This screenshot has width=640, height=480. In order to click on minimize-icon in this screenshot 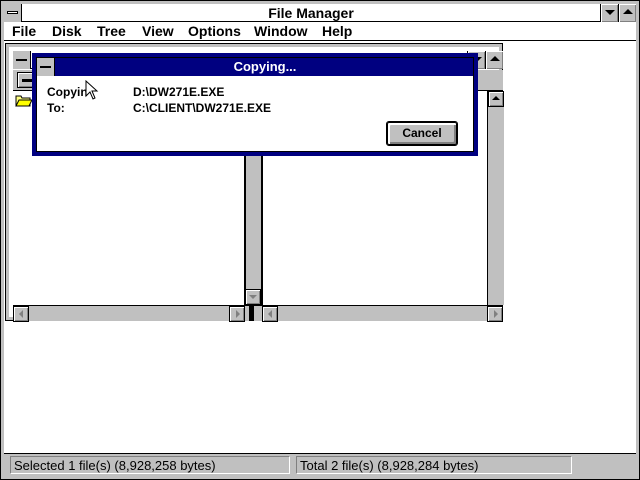, I will do `click(610, 12)`.